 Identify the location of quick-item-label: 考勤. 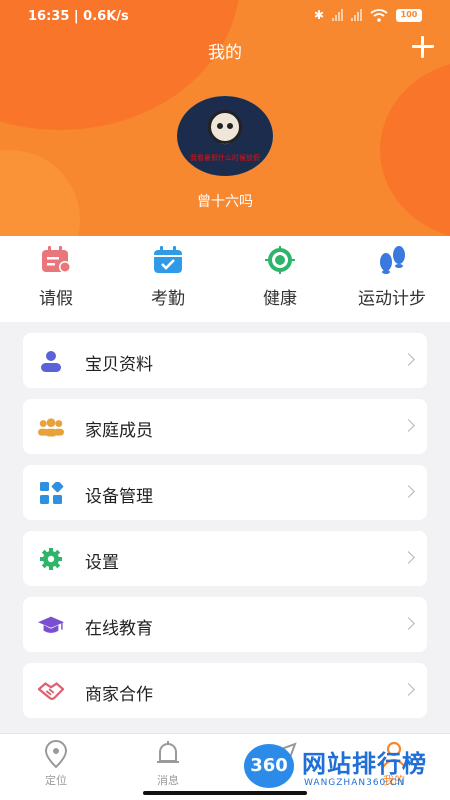
(168, 299).